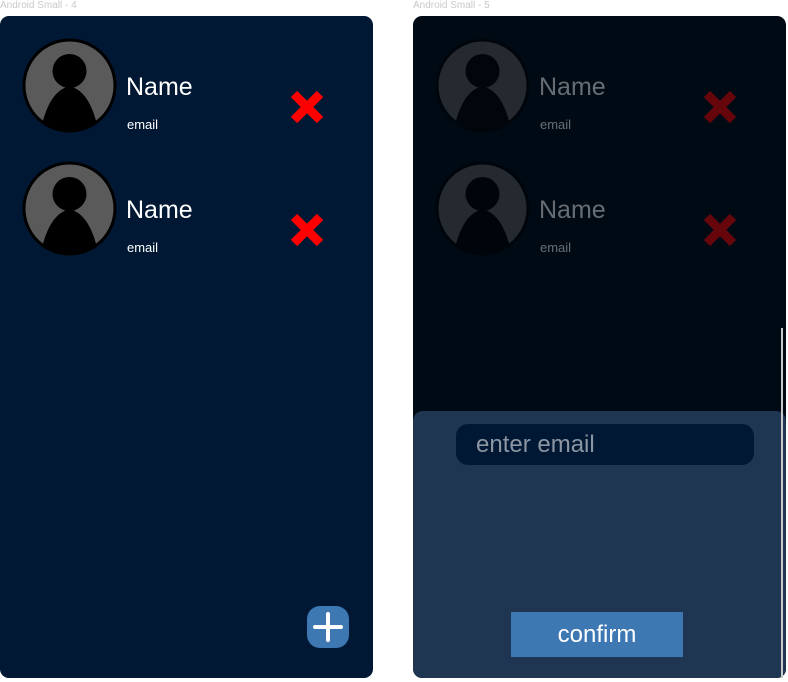 The height and width of the screenshot is (682, 788). I want to click on frame-label-android-small-5: Android Small - 5, so click(451, 5).